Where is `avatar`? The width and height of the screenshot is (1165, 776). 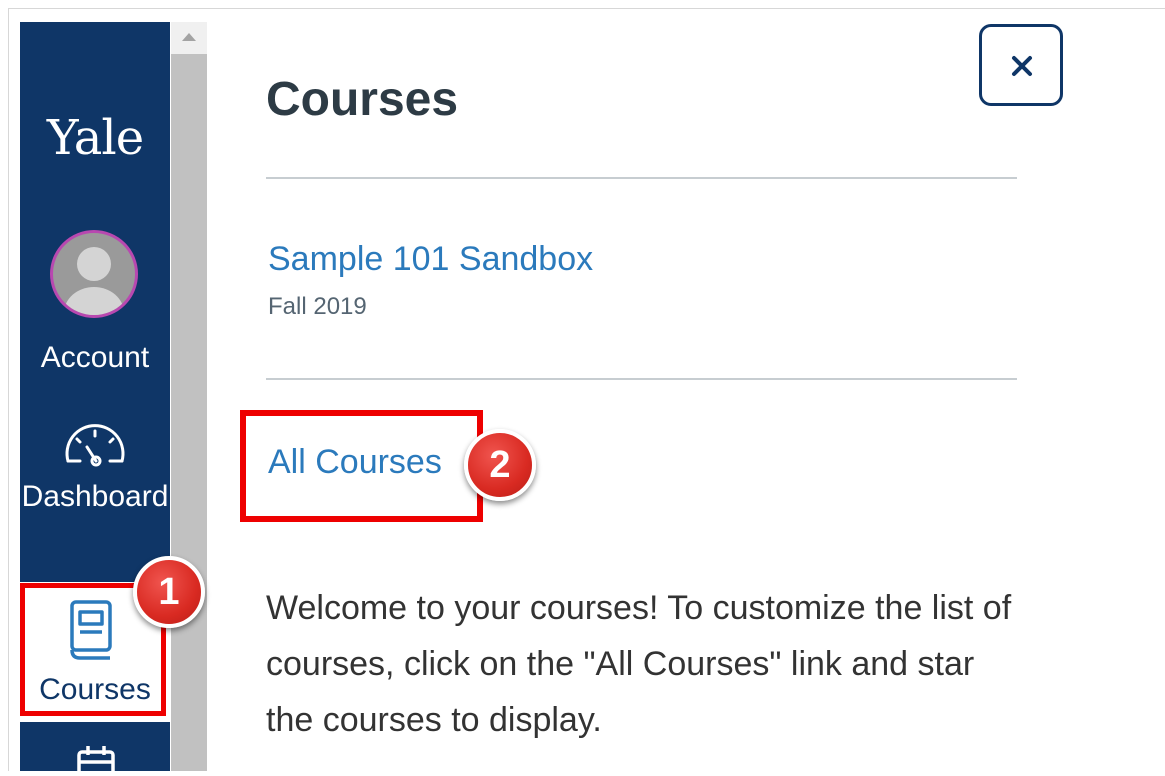 avatar is located at coordinates (94, 274).